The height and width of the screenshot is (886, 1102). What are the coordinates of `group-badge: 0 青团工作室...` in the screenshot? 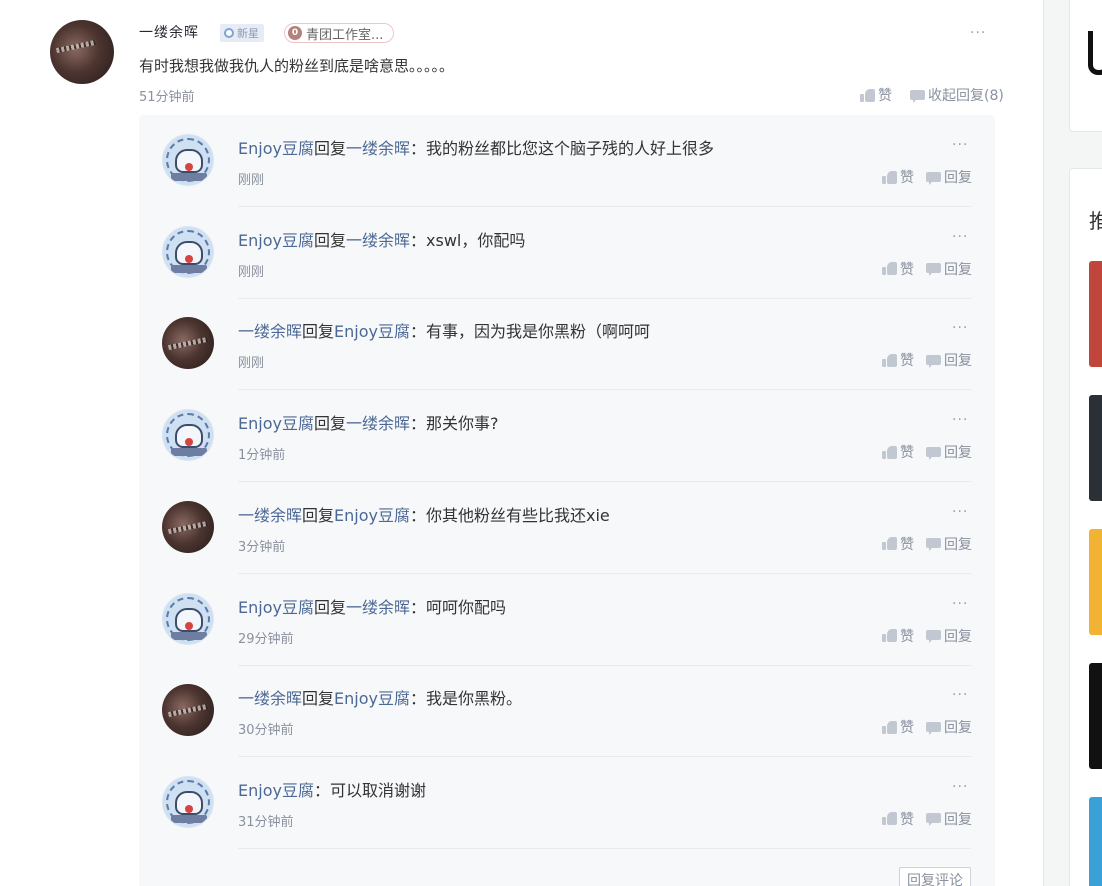 It's located at (339, 33).